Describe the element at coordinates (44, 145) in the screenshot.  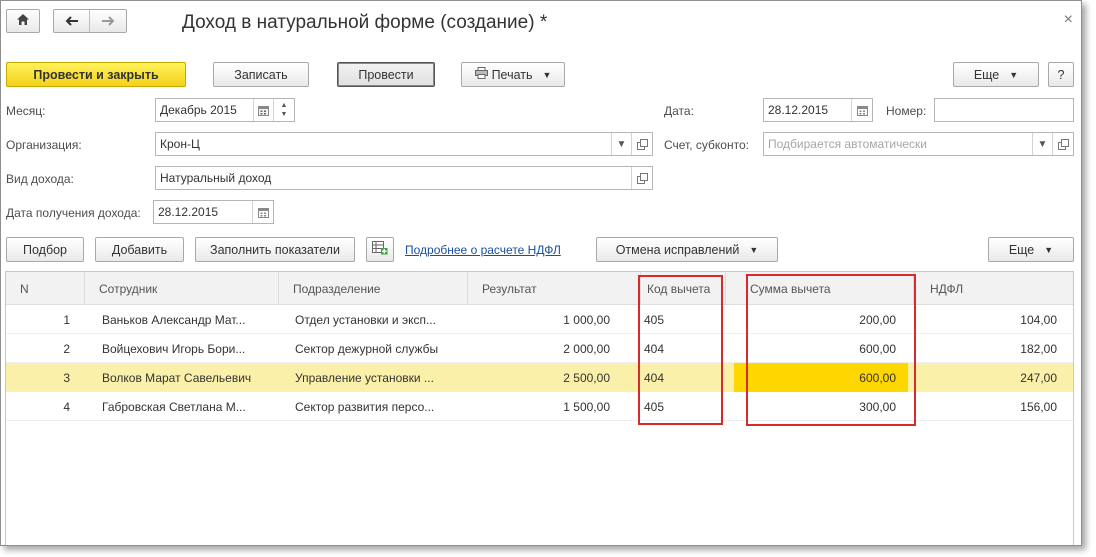
I see `organization-label: Организация:` at that location.